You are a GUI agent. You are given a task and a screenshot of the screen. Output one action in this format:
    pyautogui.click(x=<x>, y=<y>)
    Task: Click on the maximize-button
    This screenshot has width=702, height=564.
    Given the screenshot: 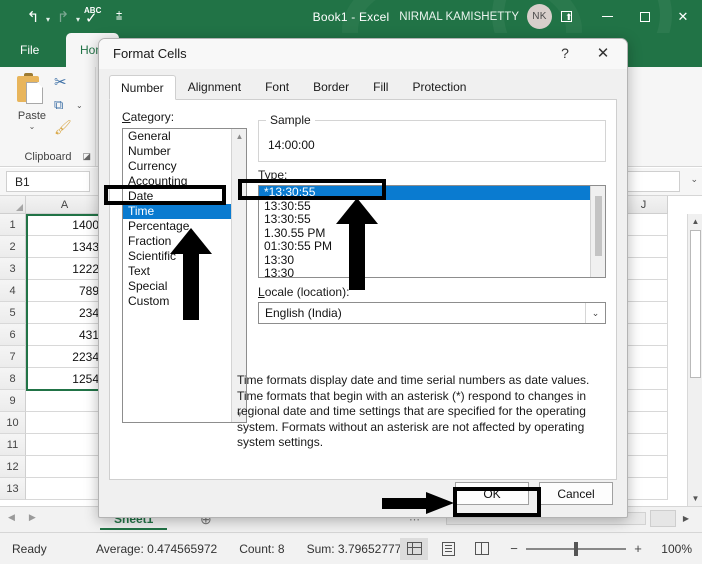 What is the action you would take?
    pyautogui.click(x=645, y=16)
    